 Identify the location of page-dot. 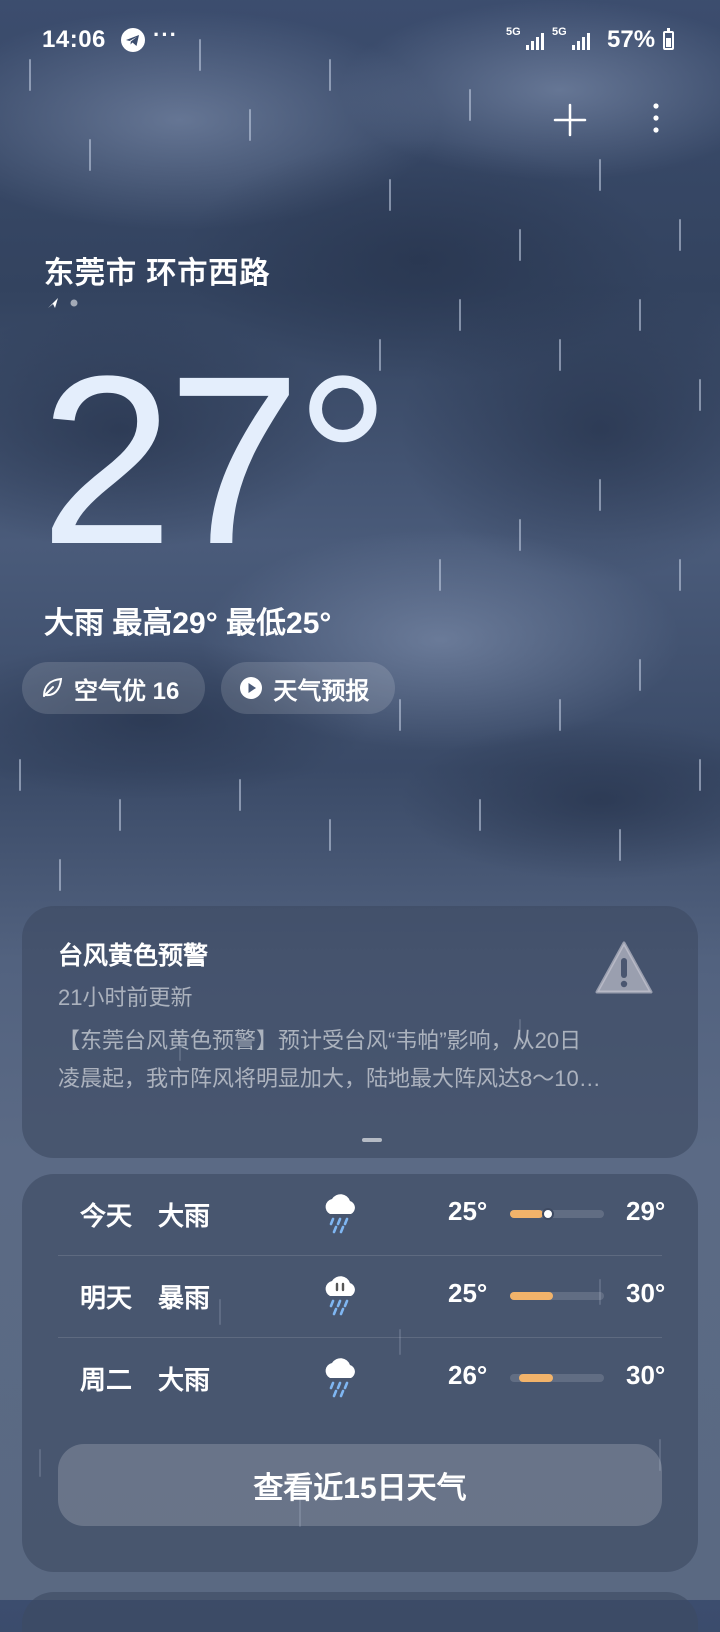
(74, 303).